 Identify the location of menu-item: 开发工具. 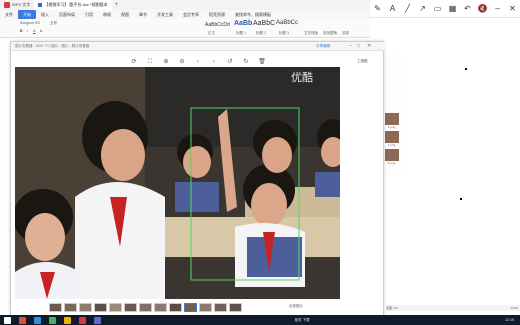
(165, 14).